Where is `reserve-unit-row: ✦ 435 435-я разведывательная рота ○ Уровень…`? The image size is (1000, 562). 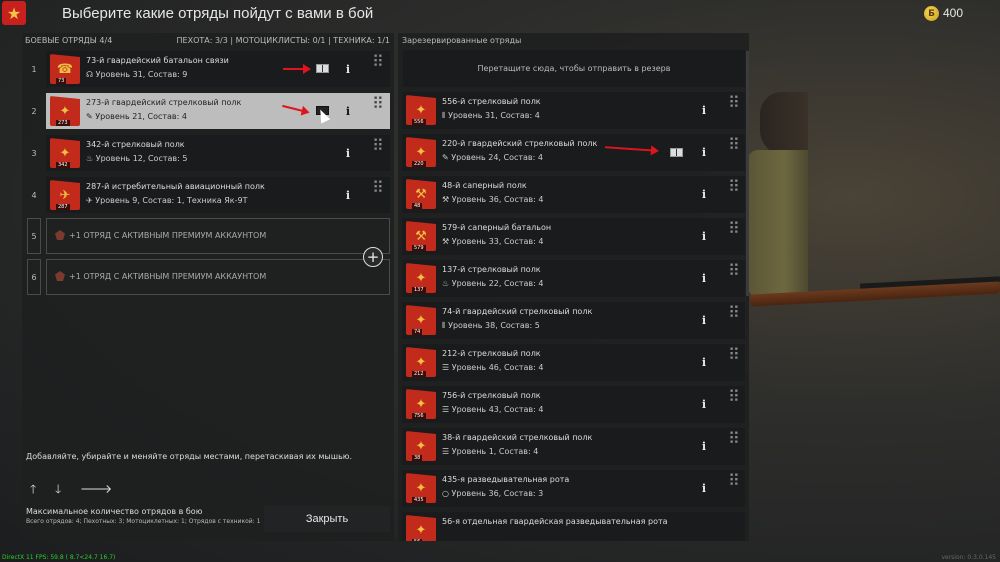
reserve-unit-row: ✦ 435 435-я разведывательная рота ○ Уровень… is located at coordinates (573, 488).